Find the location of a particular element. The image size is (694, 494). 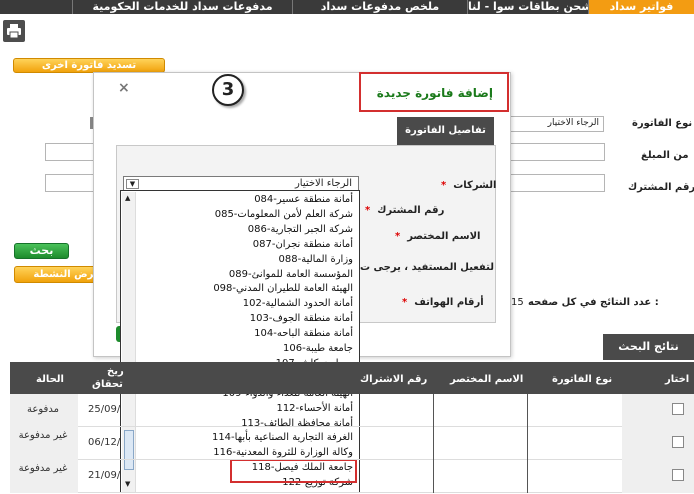

chevron-down-icon: ▼ is located at coordinates (132, 184).